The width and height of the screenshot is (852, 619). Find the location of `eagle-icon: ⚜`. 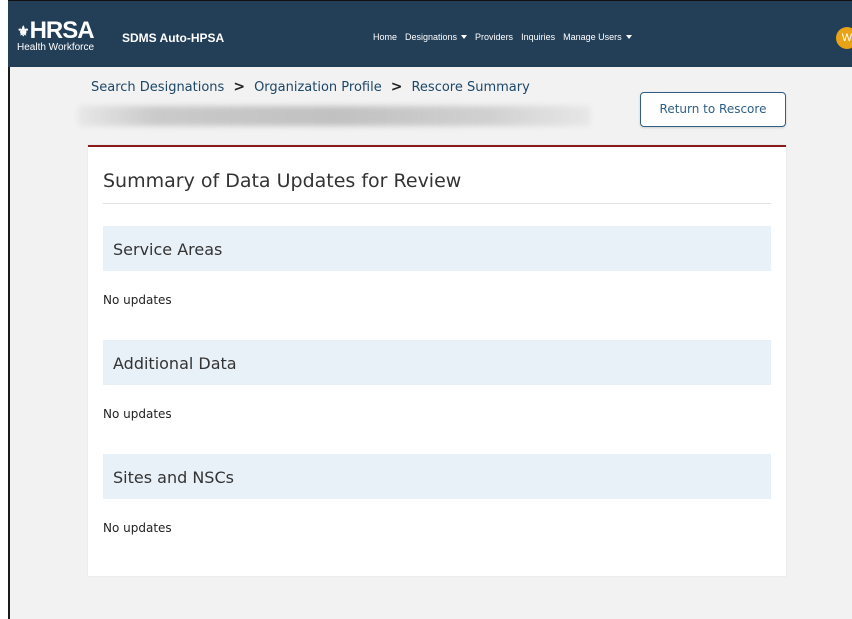

eagle-icon: ⚜ is located at coordinates (23, 31).